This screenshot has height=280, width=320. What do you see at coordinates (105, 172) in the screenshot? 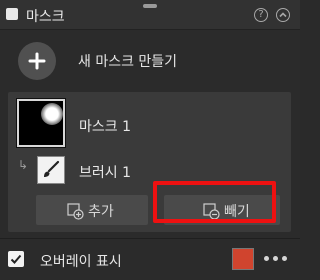
I see `brush-name: 브러시 1` at bounding box center [105, 172].